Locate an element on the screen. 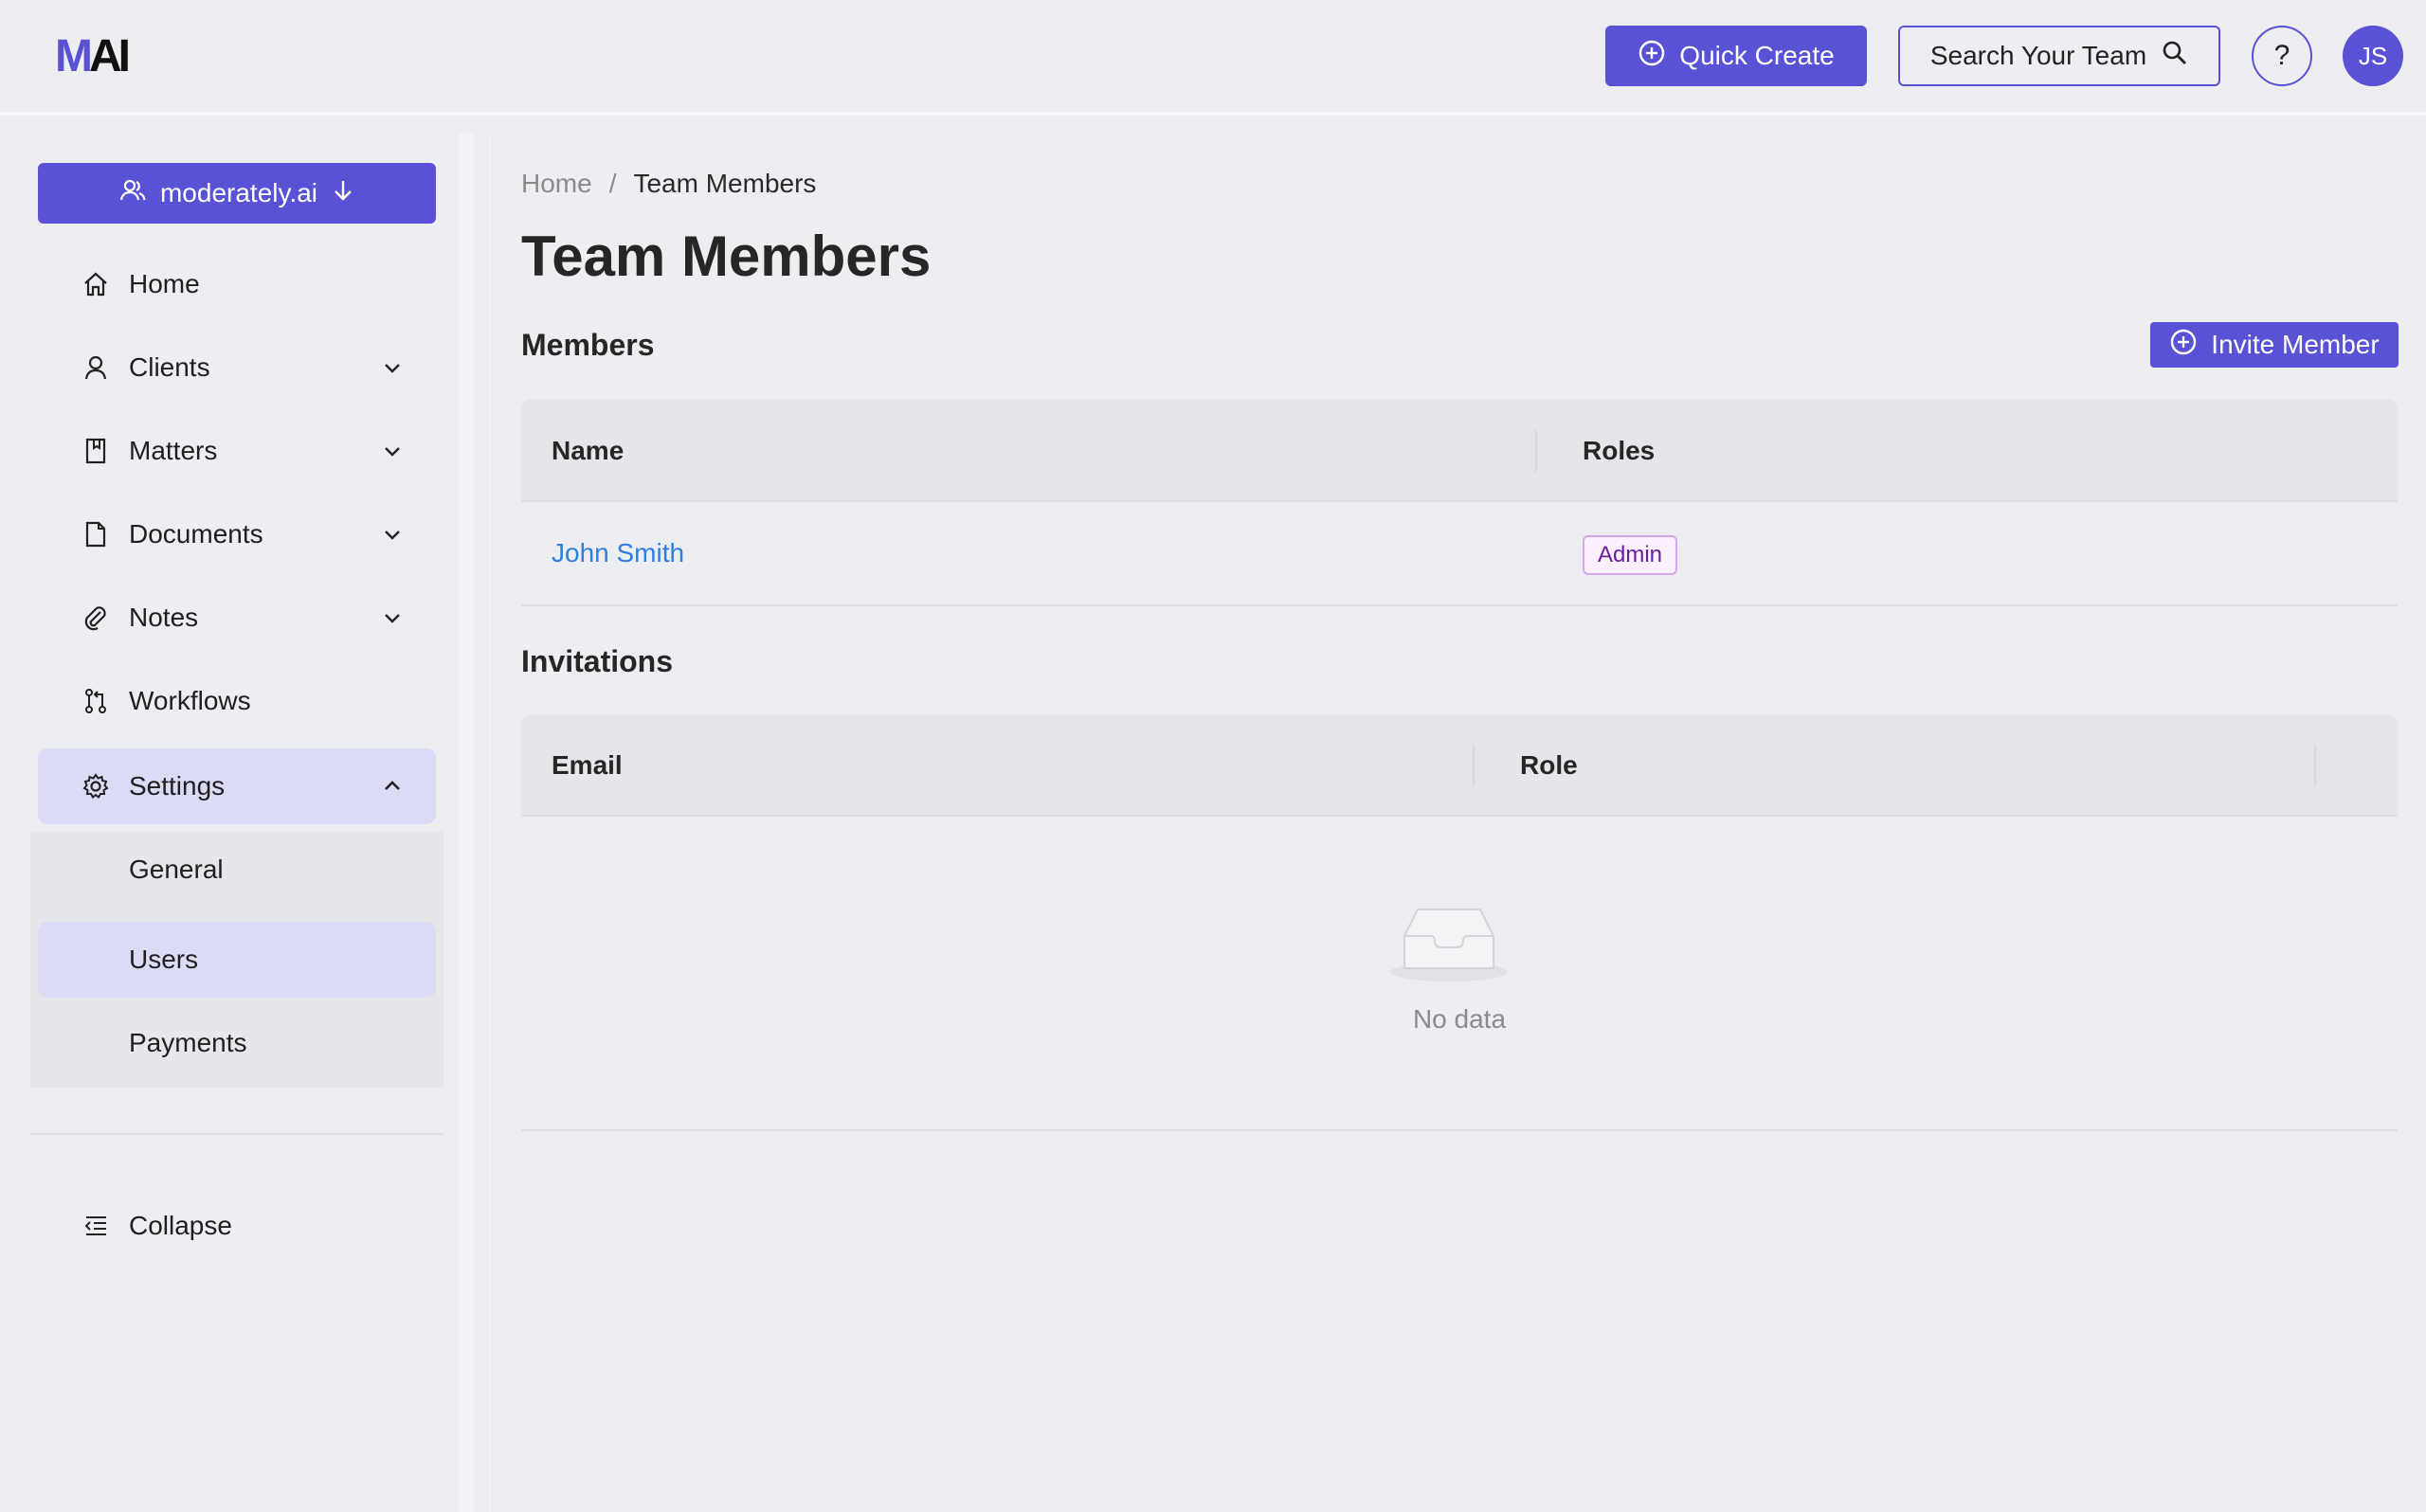 This screenshot has width=2426, height=1512. settings-submenu: General Users Payments is located at coordinates (237, 960).